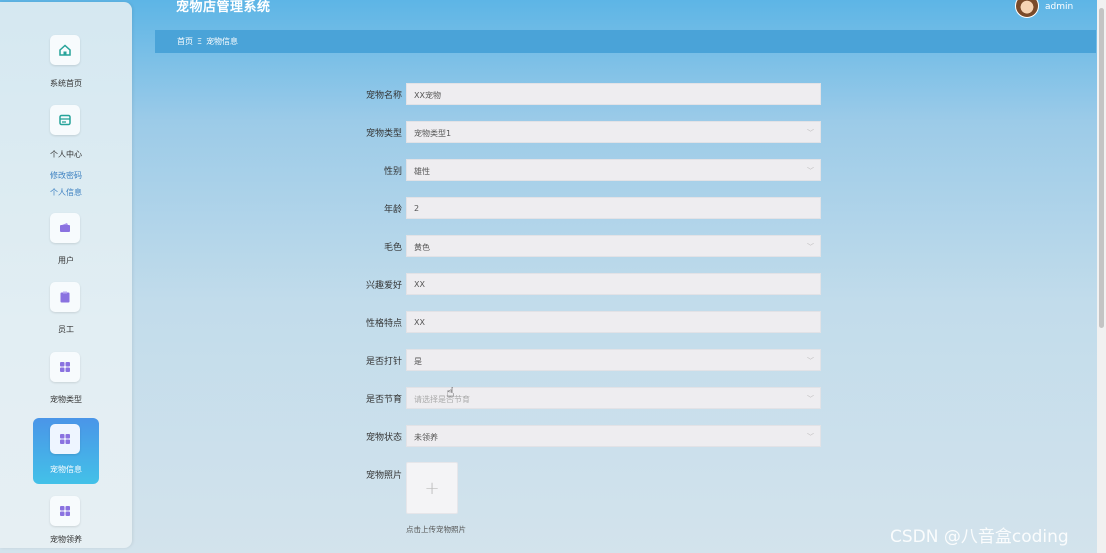 The image size is (1106, 553). Describe the element at coordinates (392, 248) in the screenshot. I see `field-label: 毛色` at that location.